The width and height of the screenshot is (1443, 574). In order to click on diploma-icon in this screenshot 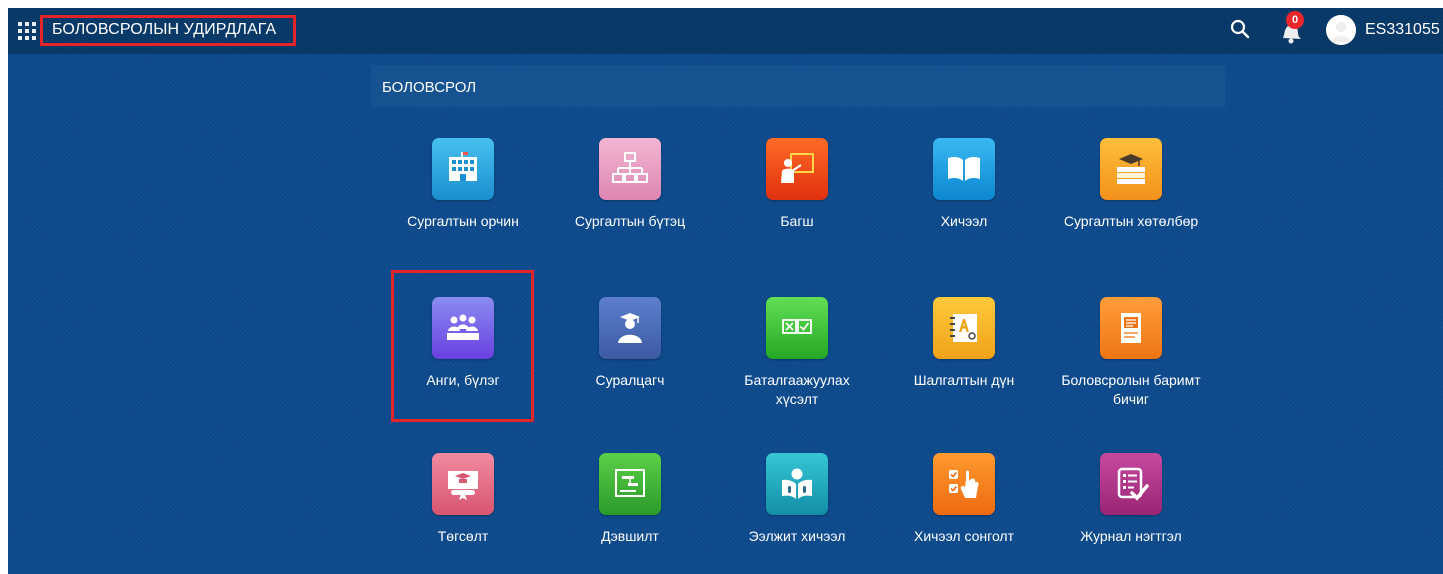, I will do `click(463, 484)`.